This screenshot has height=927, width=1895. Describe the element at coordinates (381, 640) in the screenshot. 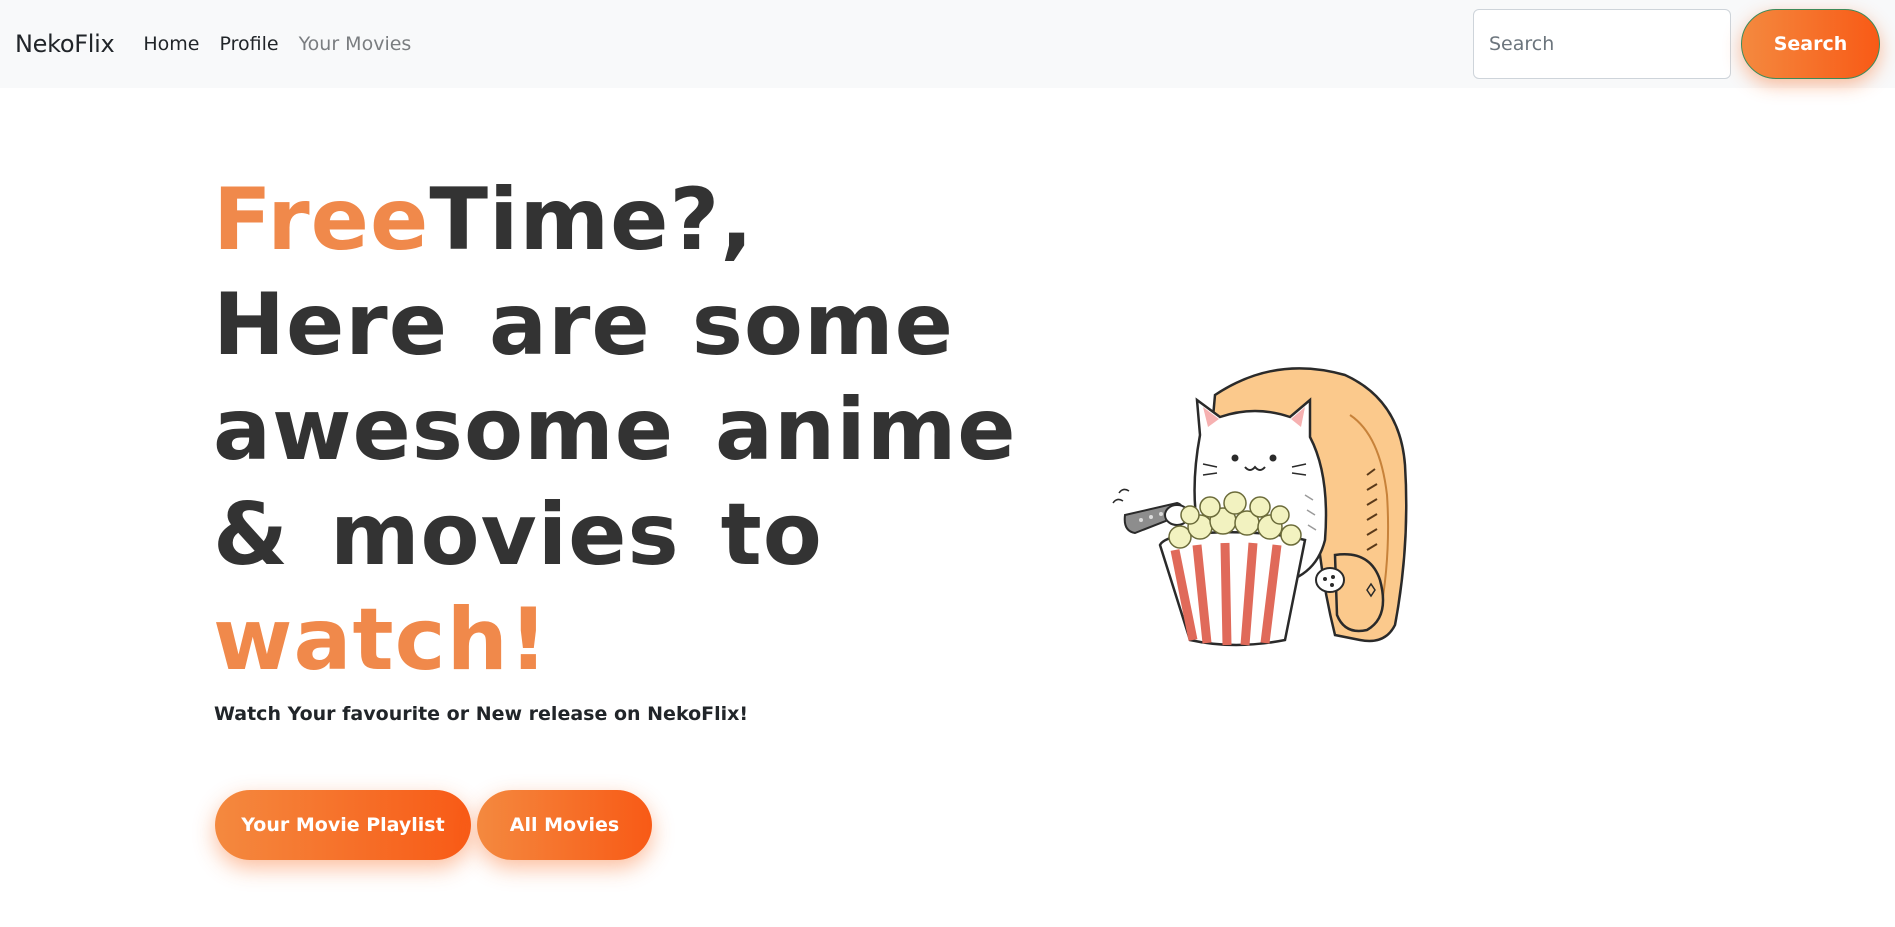

I see `hero-title-accent-watch: watch!` at that location.